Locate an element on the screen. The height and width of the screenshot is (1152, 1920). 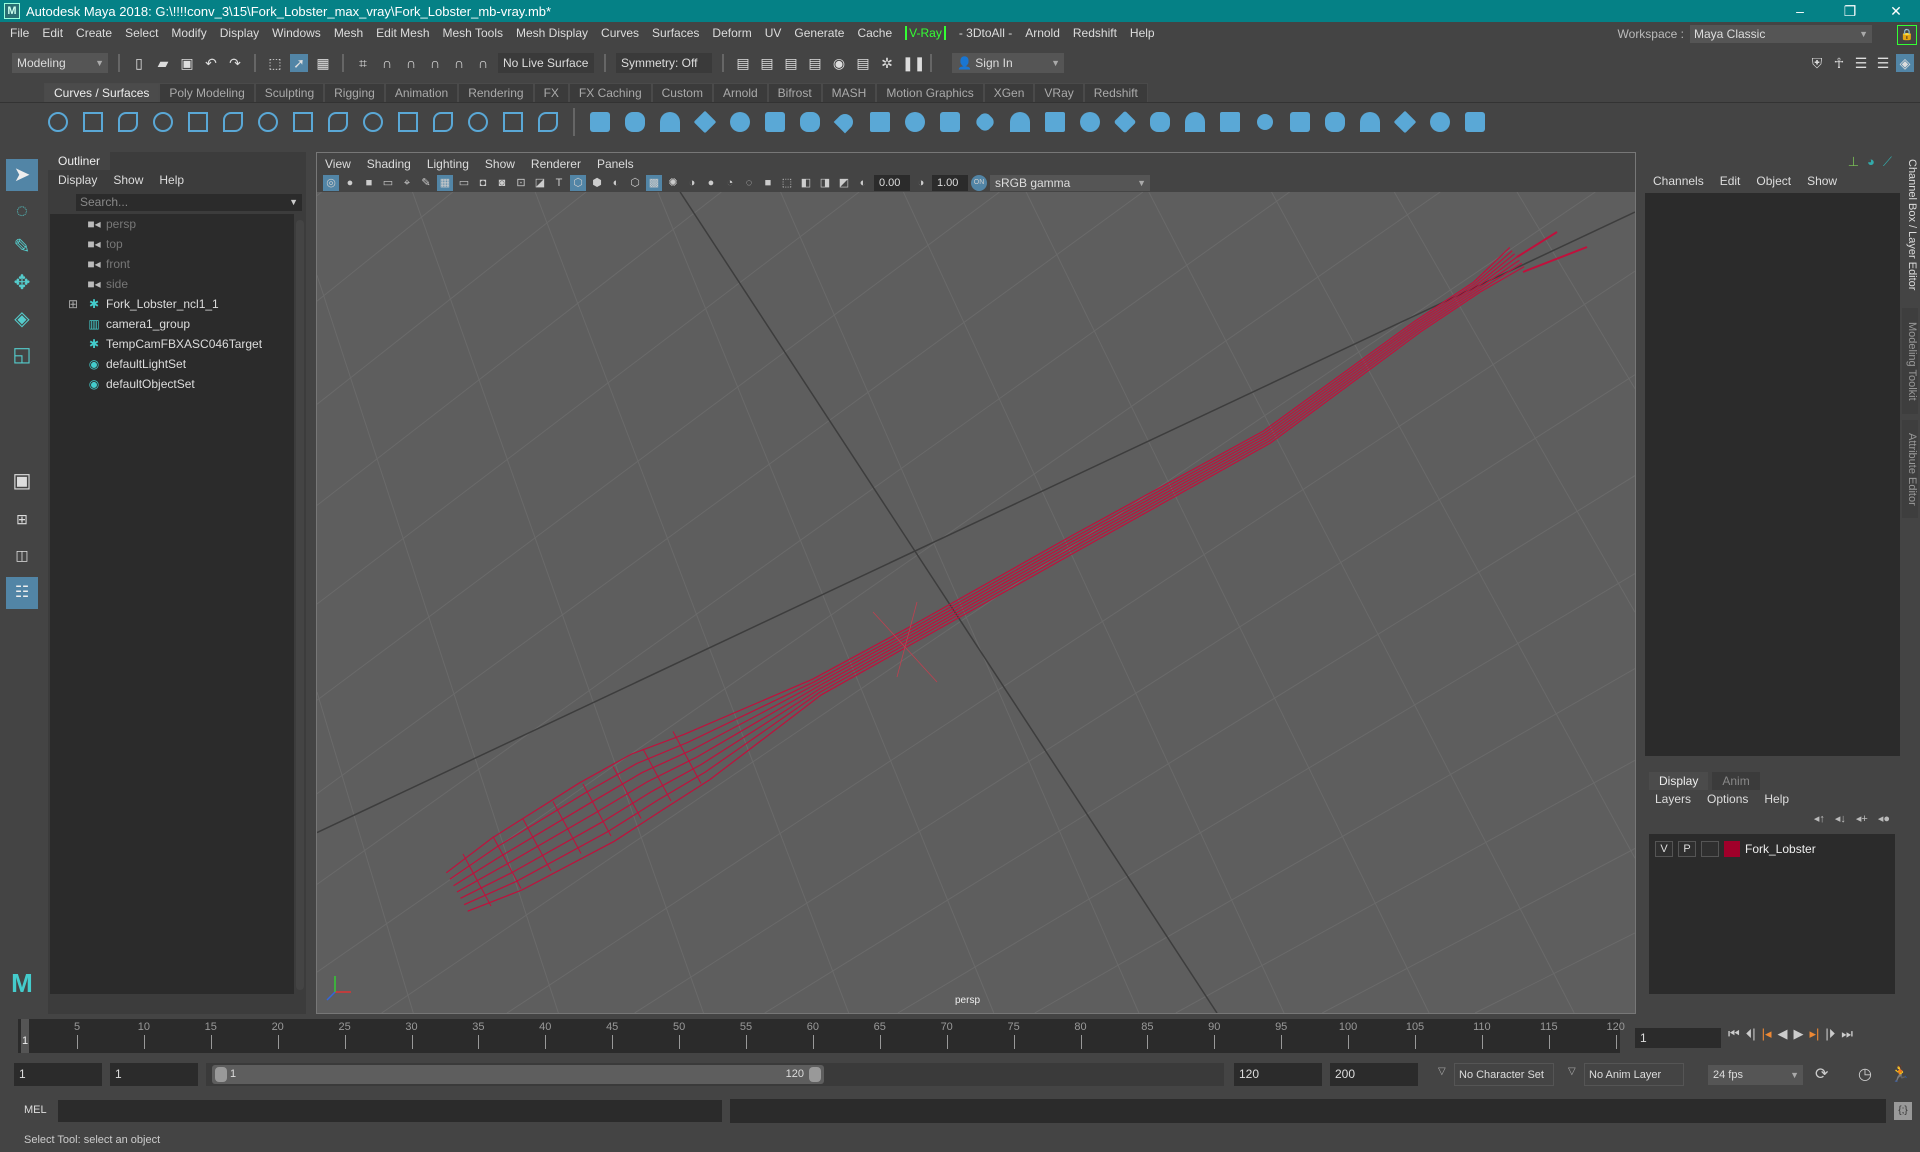
minimize-button: – is located at coordinates (1800, 11).